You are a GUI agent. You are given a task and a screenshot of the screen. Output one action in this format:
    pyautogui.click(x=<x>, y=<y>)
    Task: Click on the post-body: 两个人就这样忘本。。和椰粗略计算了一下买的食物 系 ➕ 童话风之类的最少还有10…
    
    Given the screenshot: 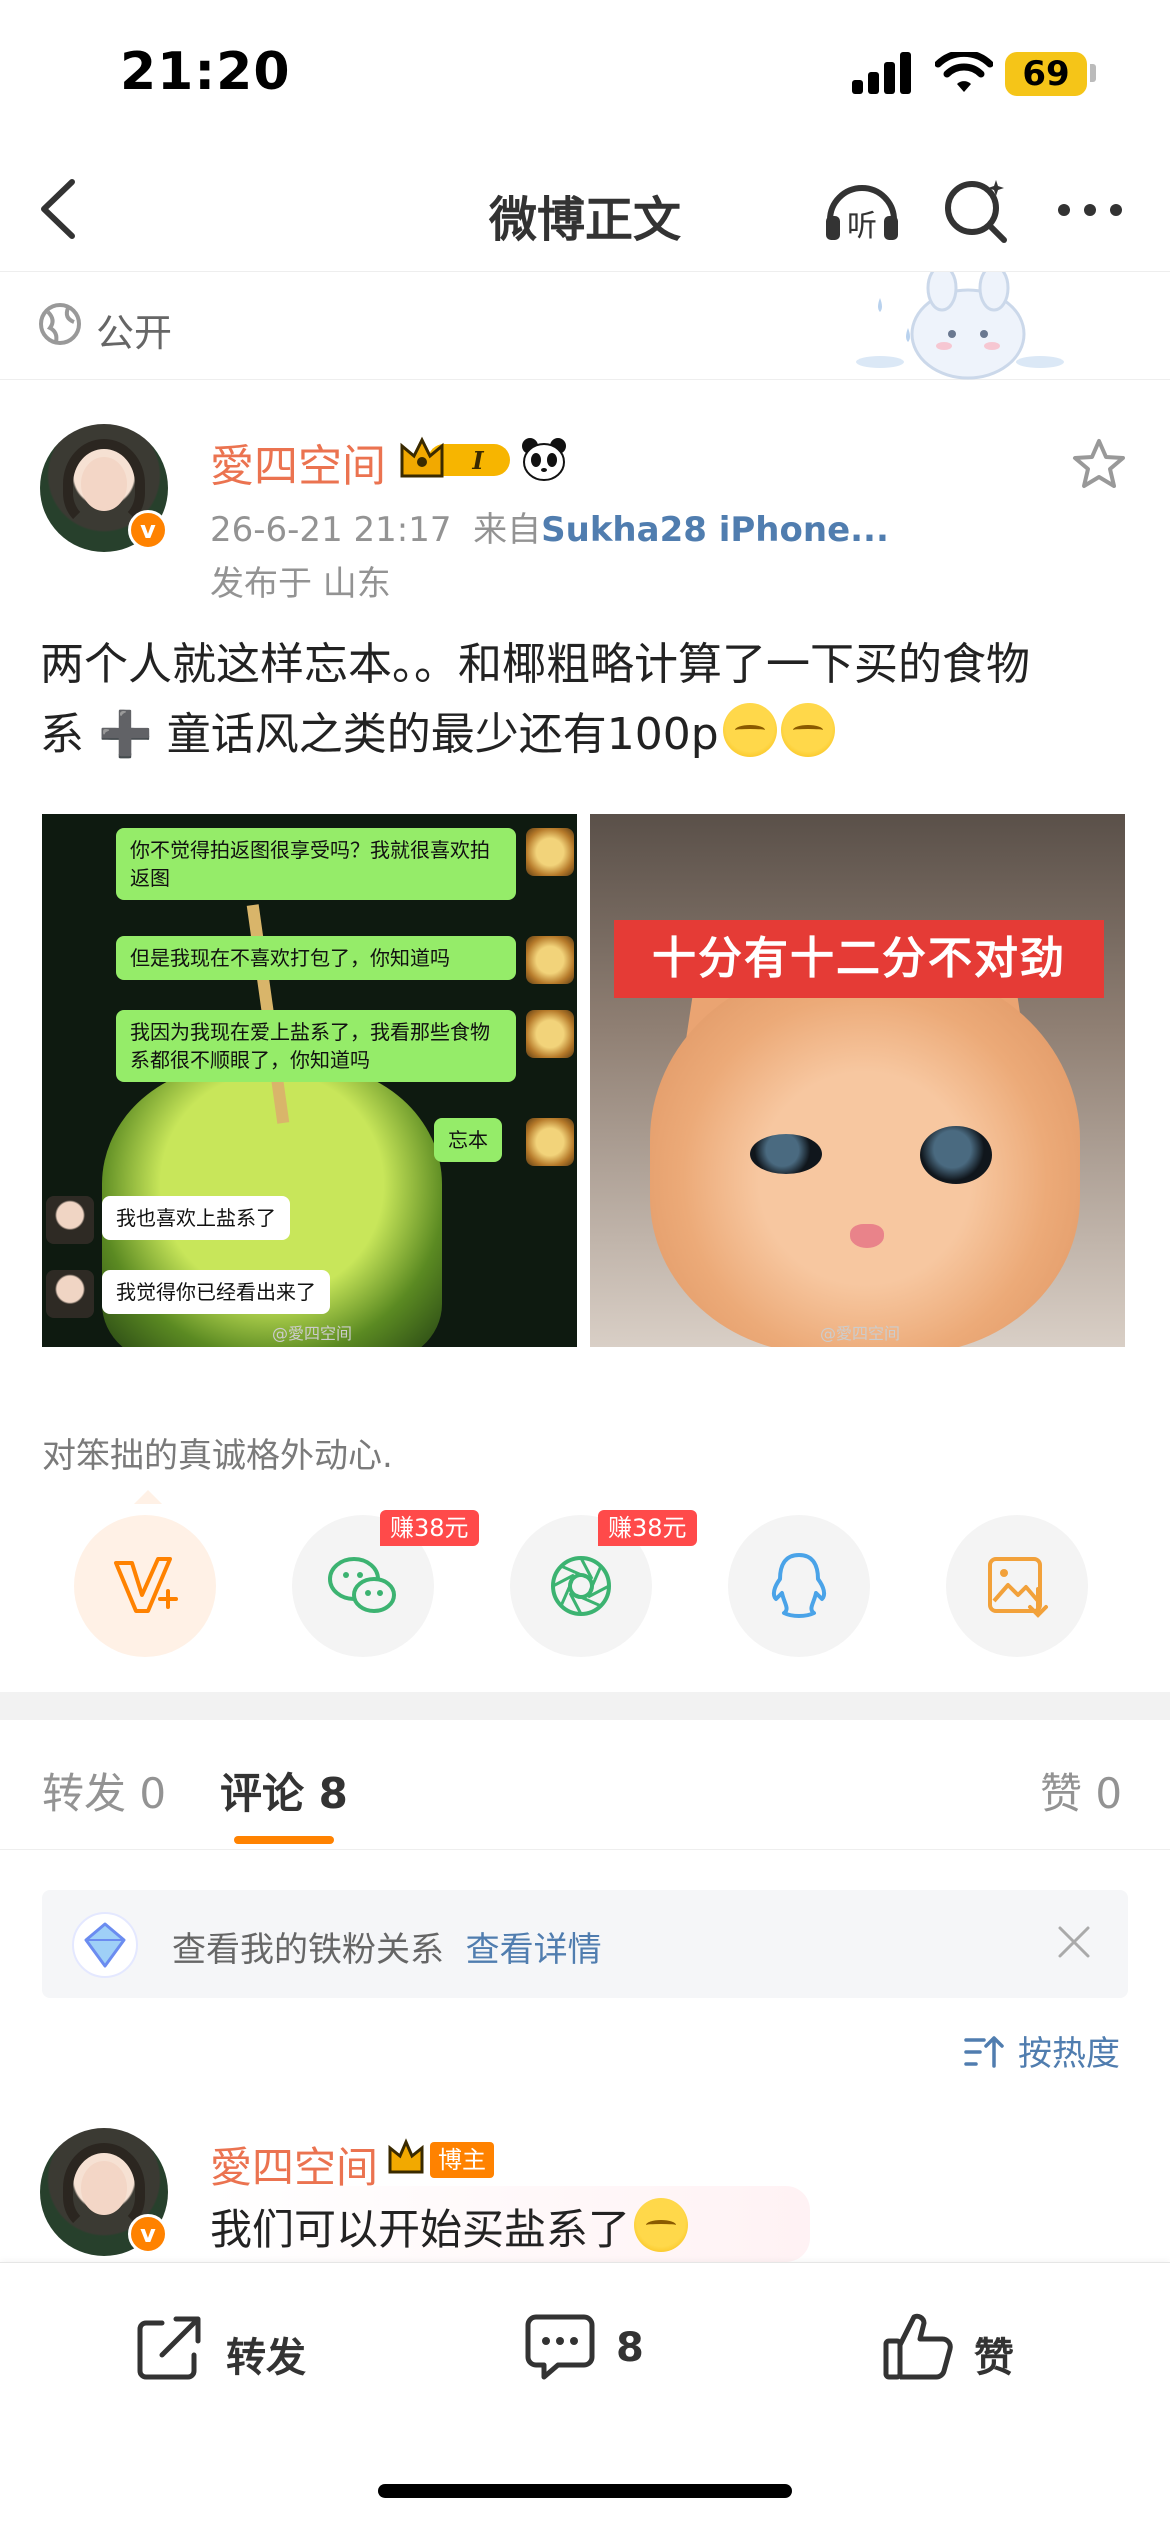 What is the action you would take?
    pyautogui.click(x=590, y=700)
    